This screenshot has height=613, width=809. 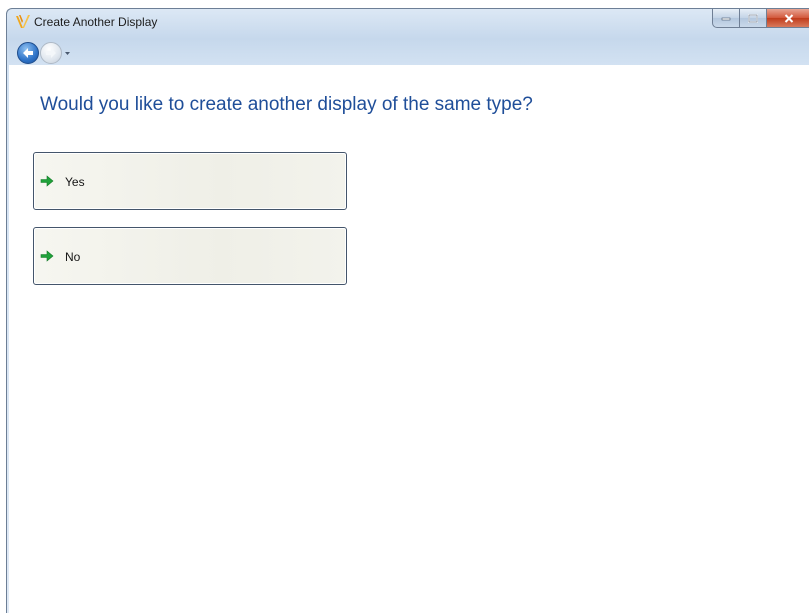 I want to click on maximize-button, so click(x=753, y=18).